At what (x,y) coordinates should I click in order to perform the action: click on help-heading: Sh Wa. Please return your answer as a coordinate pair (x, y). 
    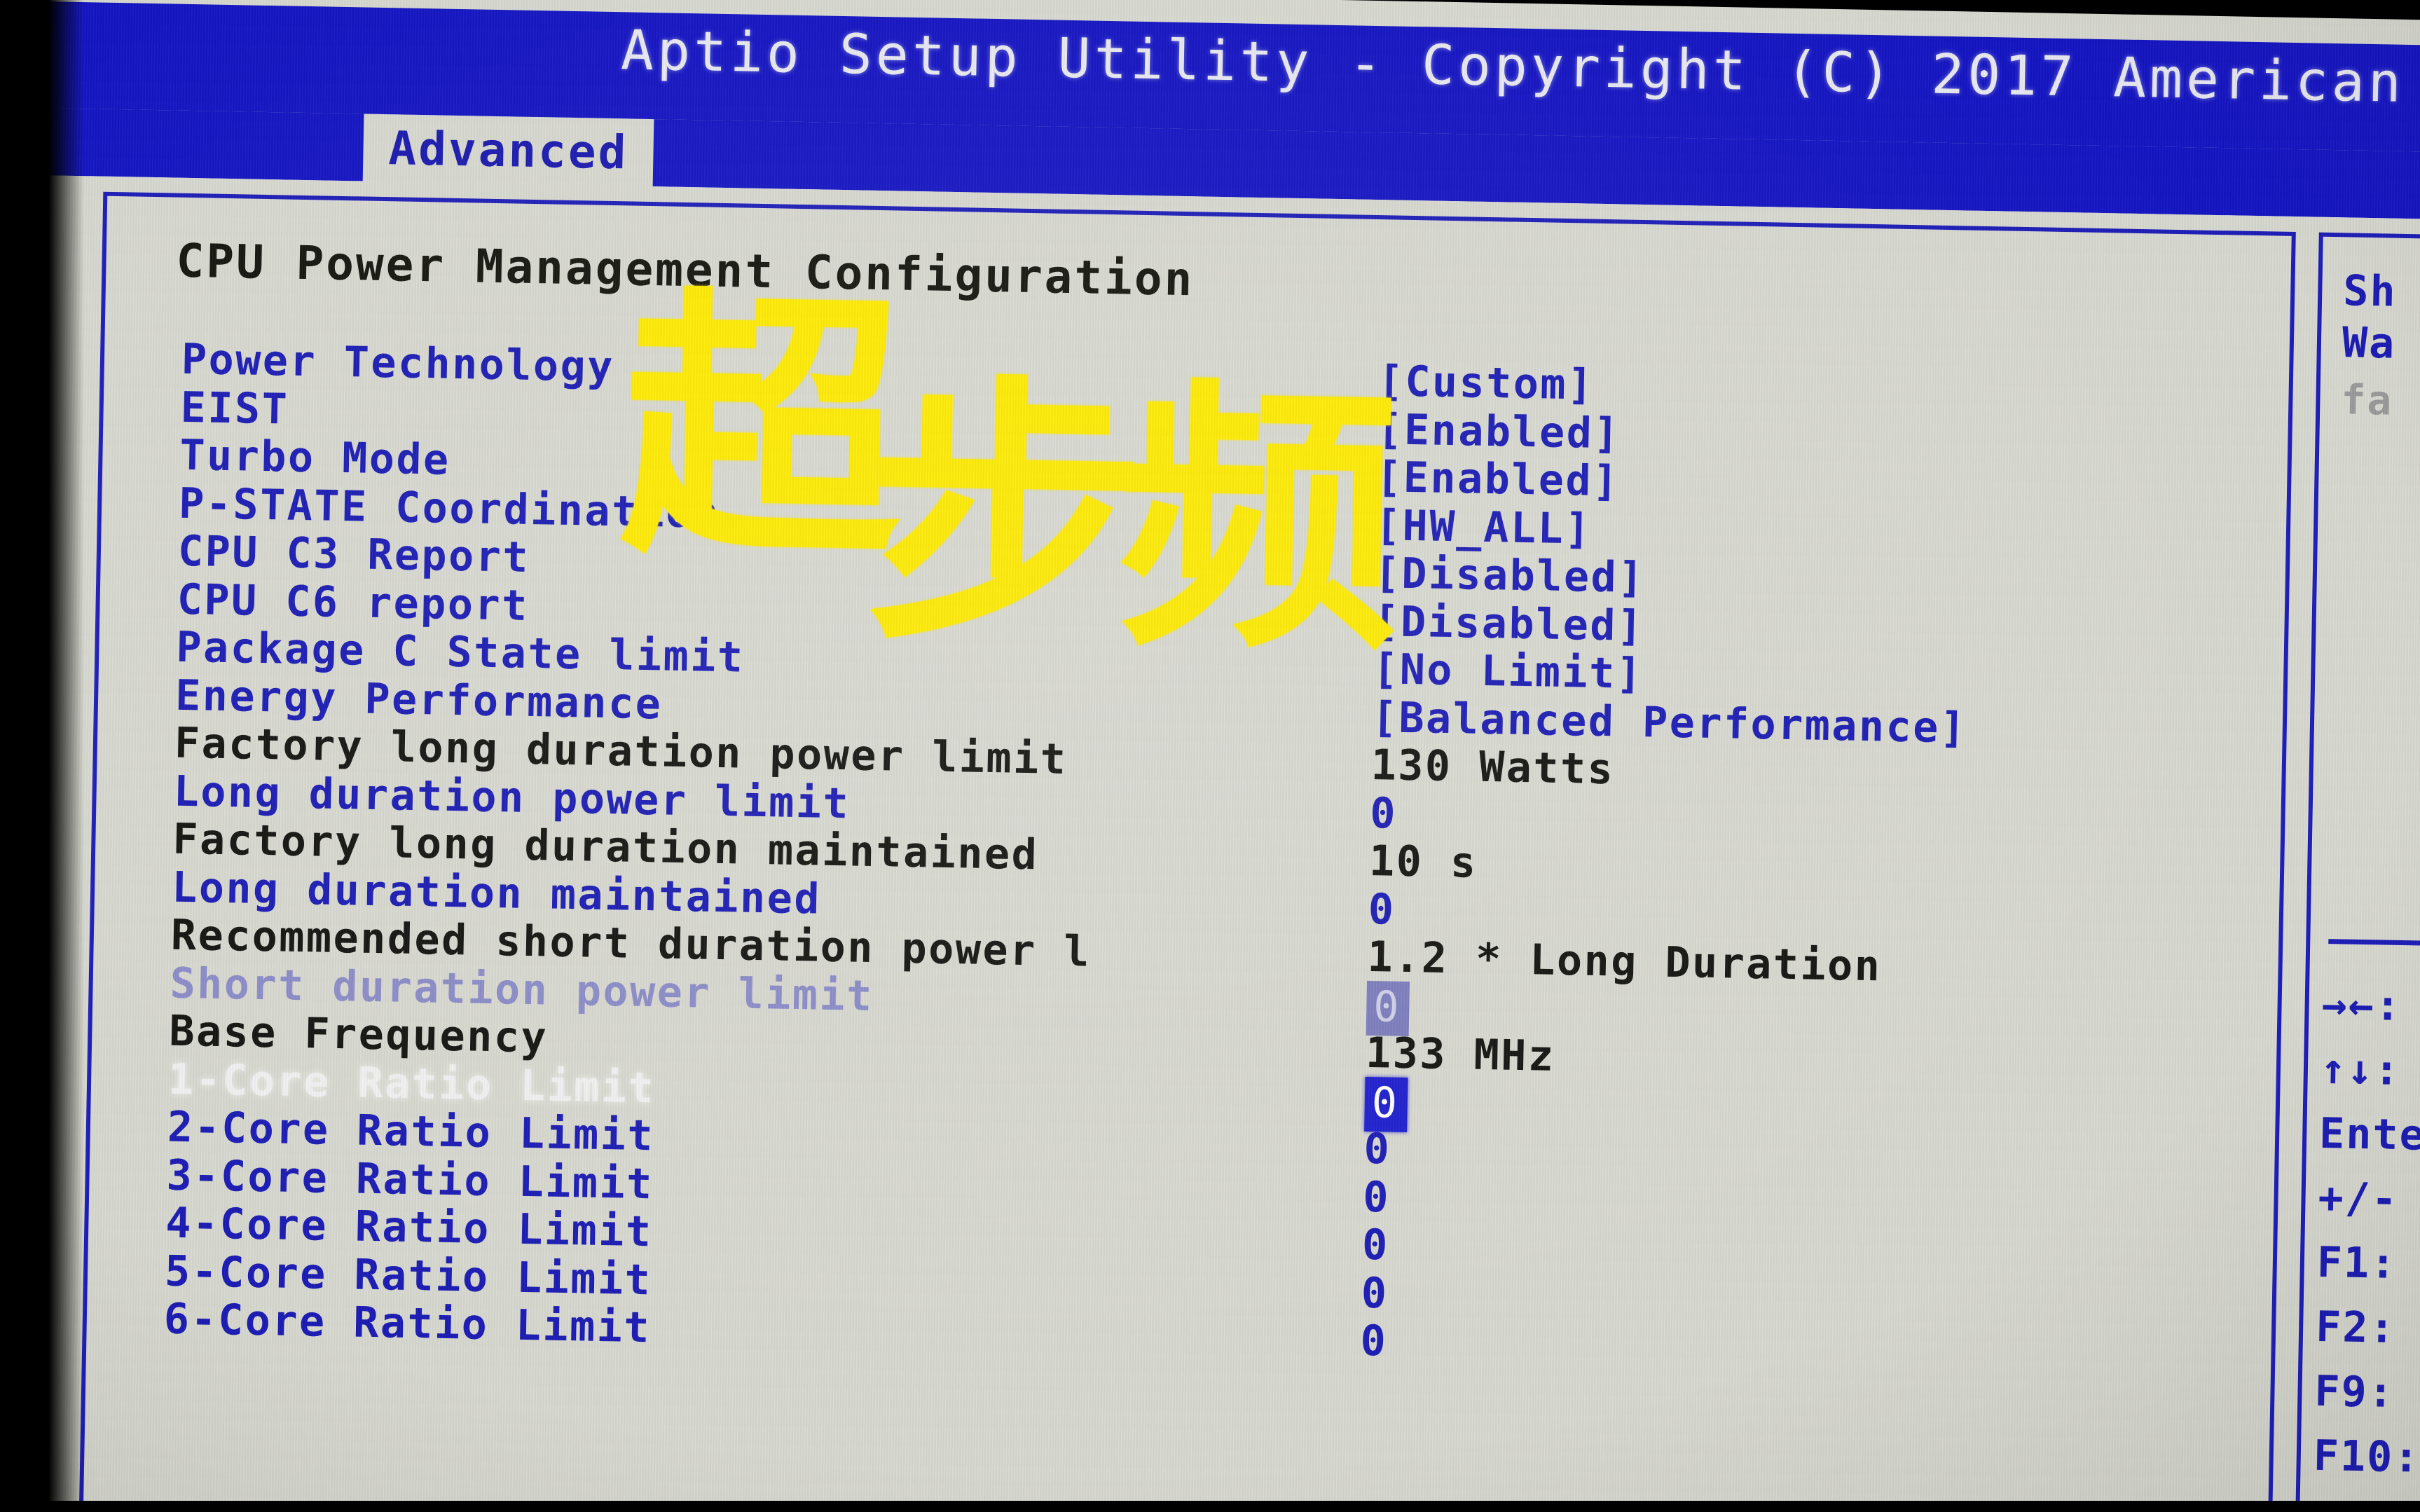
    Looking at the image, I should click on (2381, 320).